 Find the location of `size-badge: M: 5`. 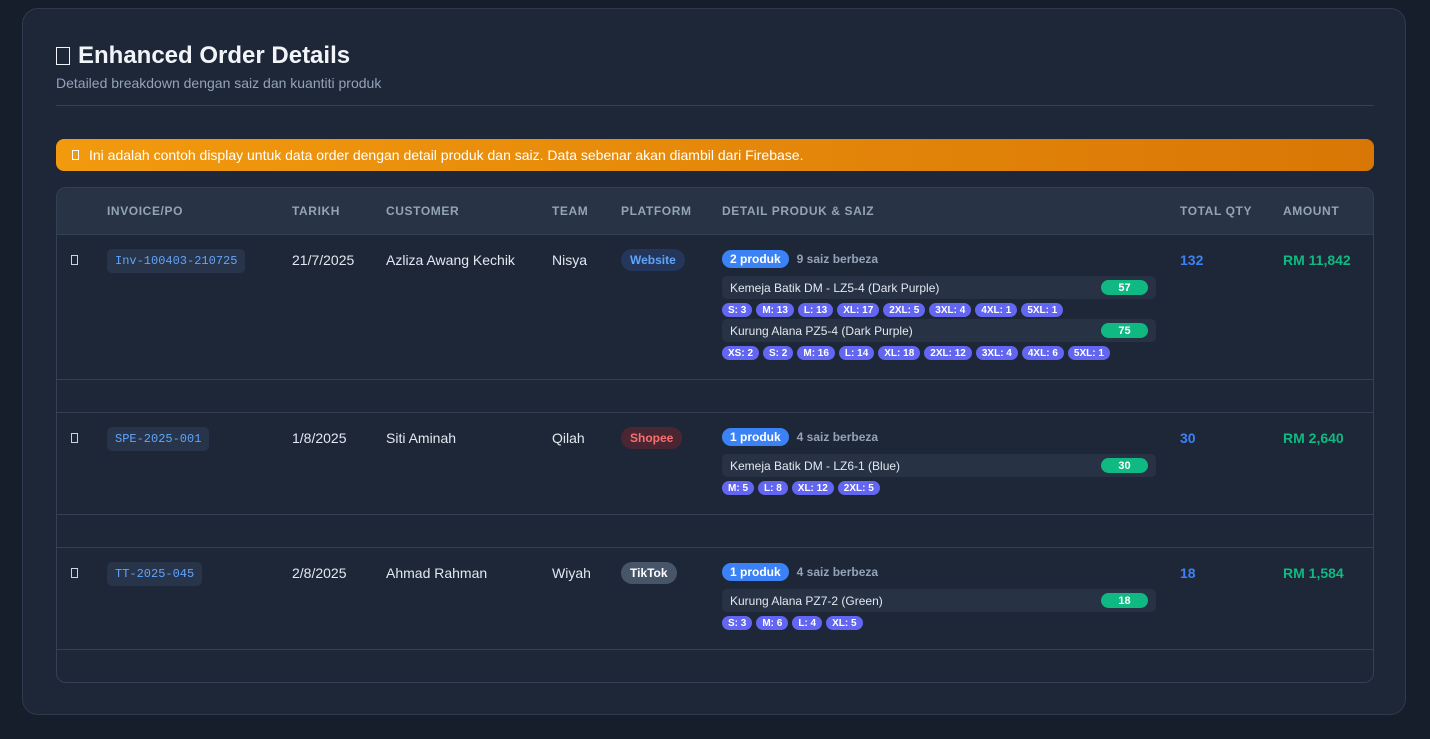

size-badge: M: 5 is located at coordinates (738, 488).